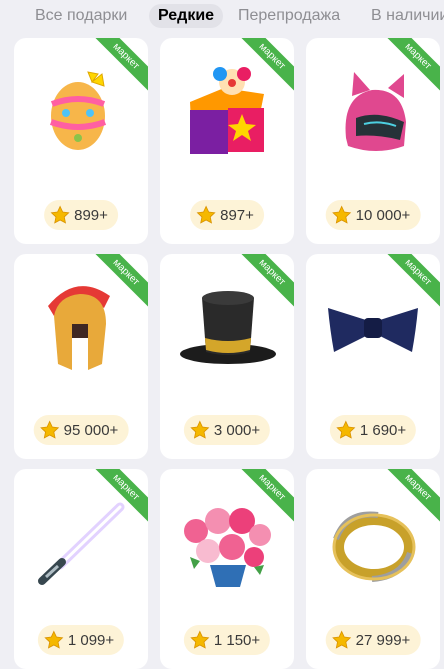 The width and height of the screenshot is (444, 669). I want to click on price-value: 27 999+, so click(383, 640).